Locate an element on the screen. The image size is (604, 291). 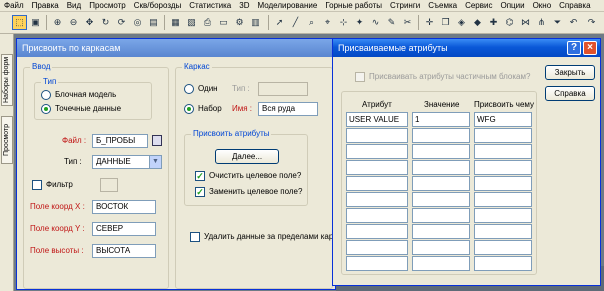
menu-item: Статистика is located at coordinates (210, 6).